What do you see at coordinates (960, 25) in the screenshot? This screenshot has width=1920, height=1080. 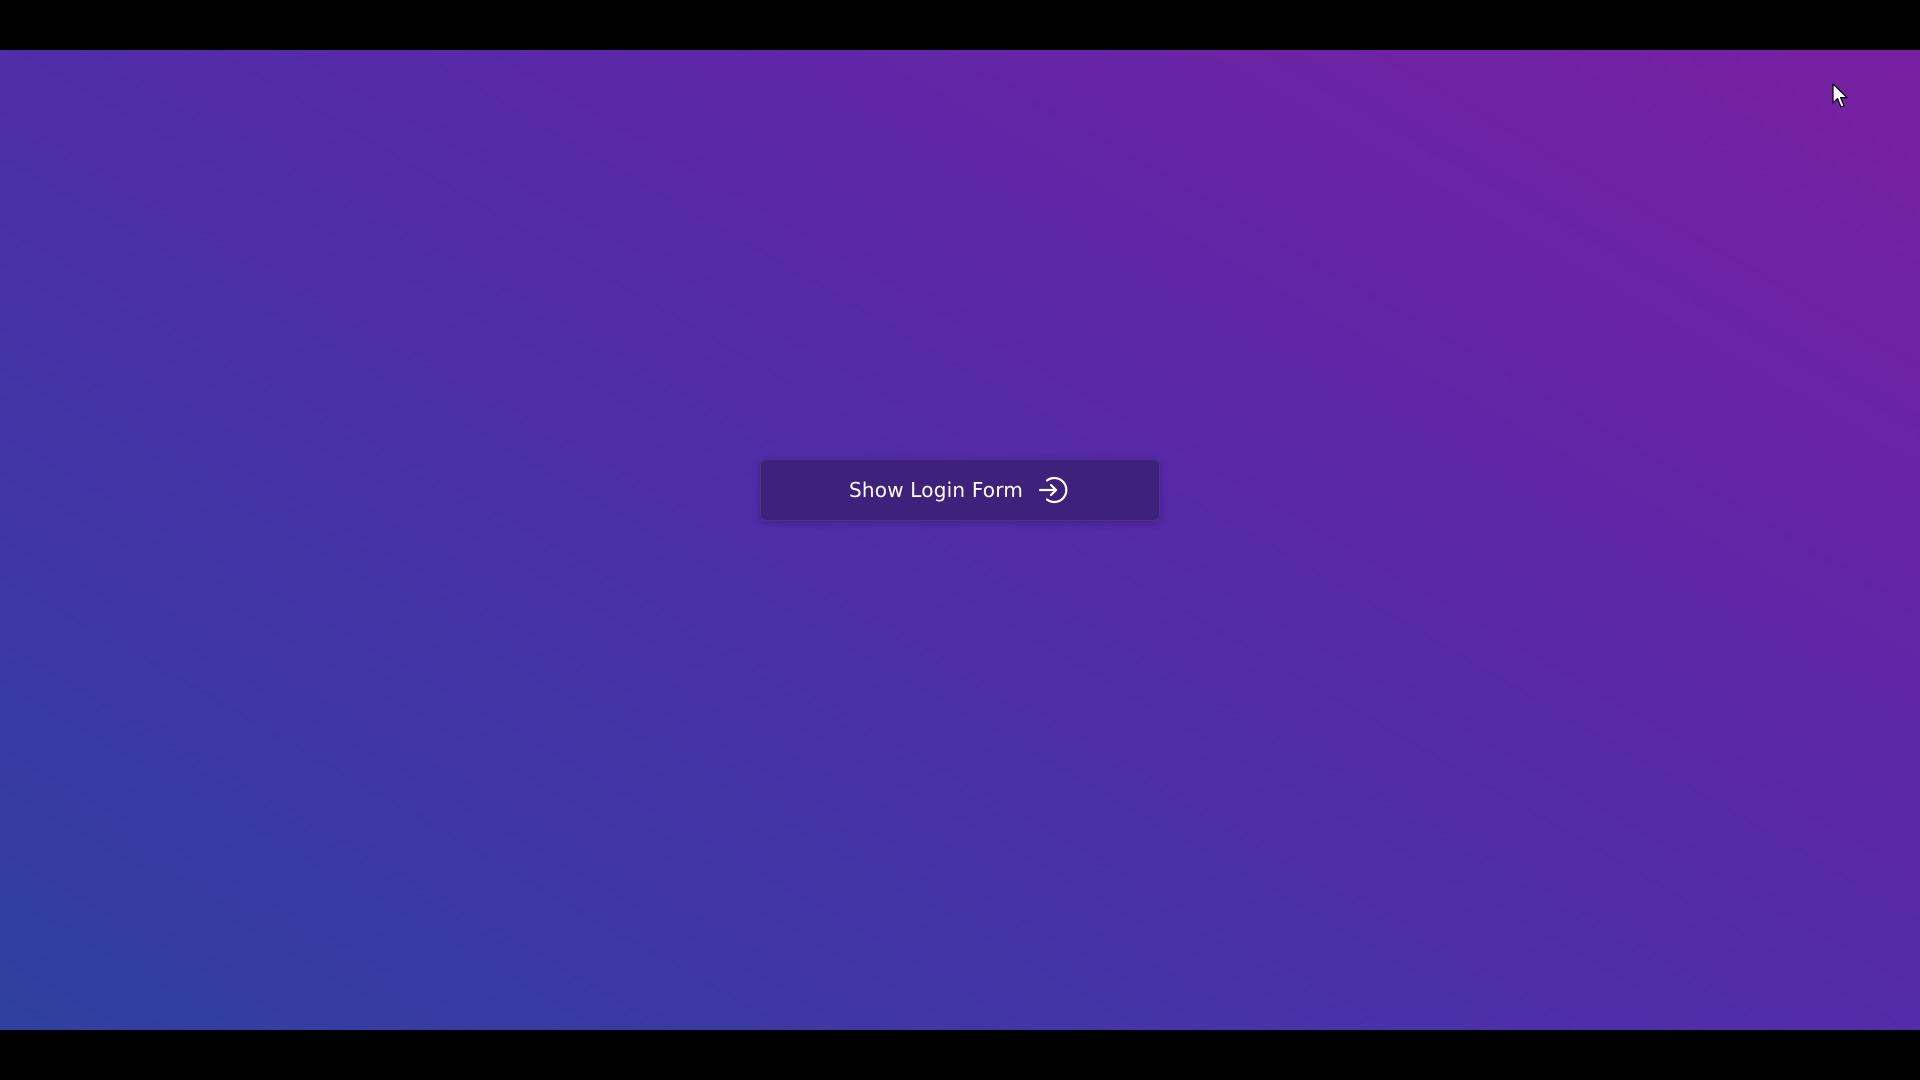 I see `letterbox-top` at bounding box center [960, 25].